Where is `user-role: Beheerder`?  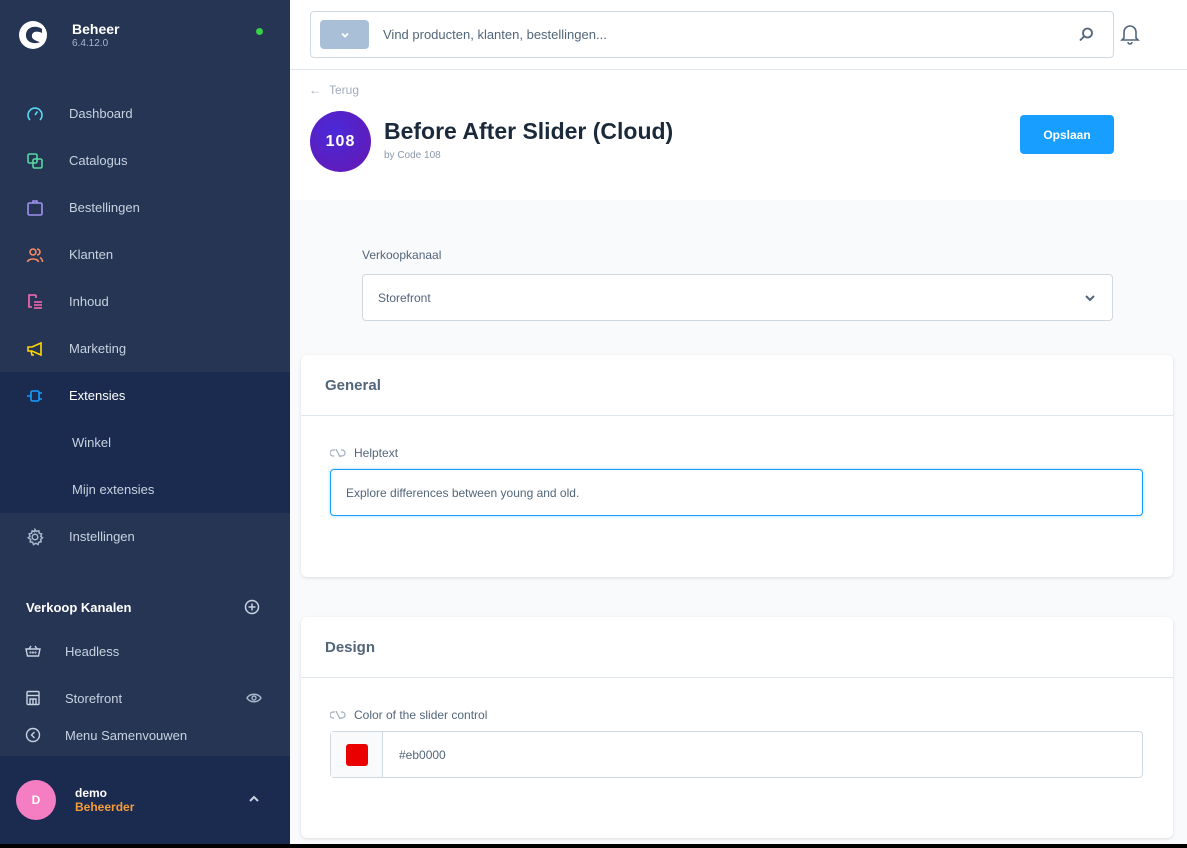
user-role: Beheerder is located at coordinates (105, 807).